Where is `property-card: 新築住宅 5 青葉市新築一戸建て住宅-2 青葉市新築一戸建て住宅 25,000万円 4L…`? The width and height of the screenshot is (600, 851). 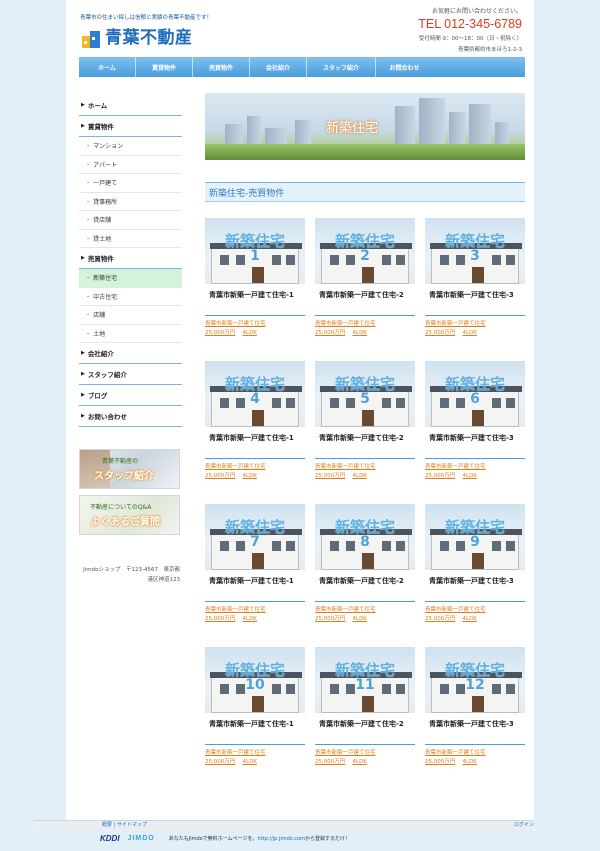
property-card: 新築住宅 5 青葉市新築一戸建て住宅-2 青葉市新築一戸建て住宅 25,000万円 4L… is located at coordinates (365, 428).